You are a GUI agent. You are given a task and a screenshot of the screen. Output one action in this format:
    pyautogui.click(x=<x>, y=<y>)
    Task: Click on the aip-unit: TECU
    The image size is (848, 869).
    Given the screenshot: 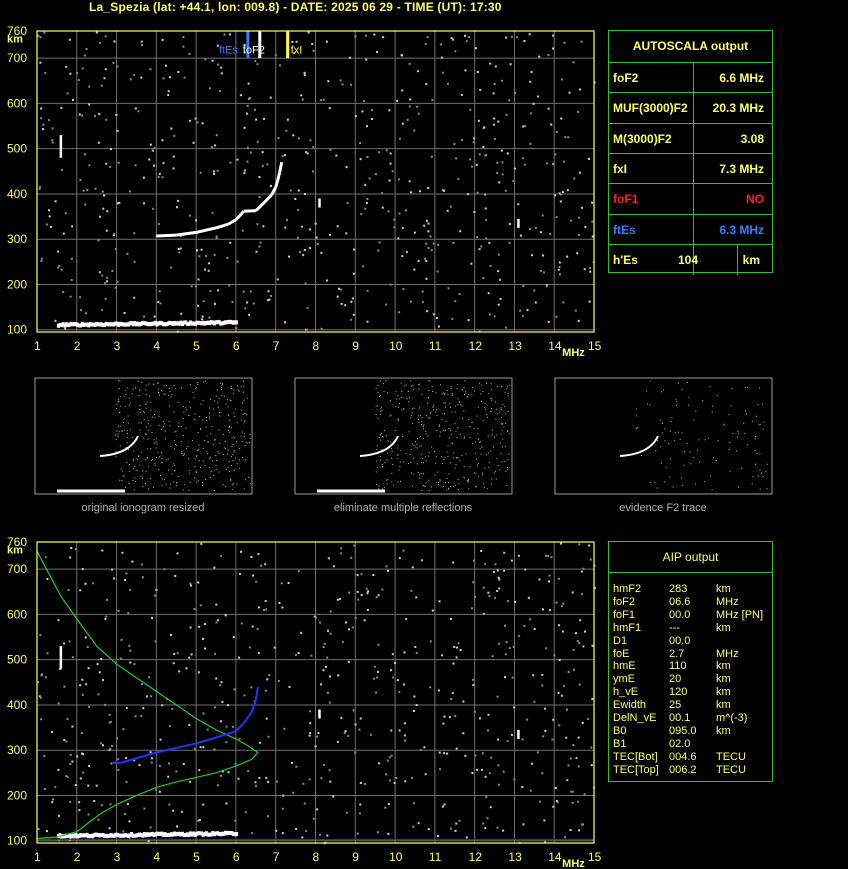 What is the action you would take?
    pyautogui.click(x=731, y=769)
    